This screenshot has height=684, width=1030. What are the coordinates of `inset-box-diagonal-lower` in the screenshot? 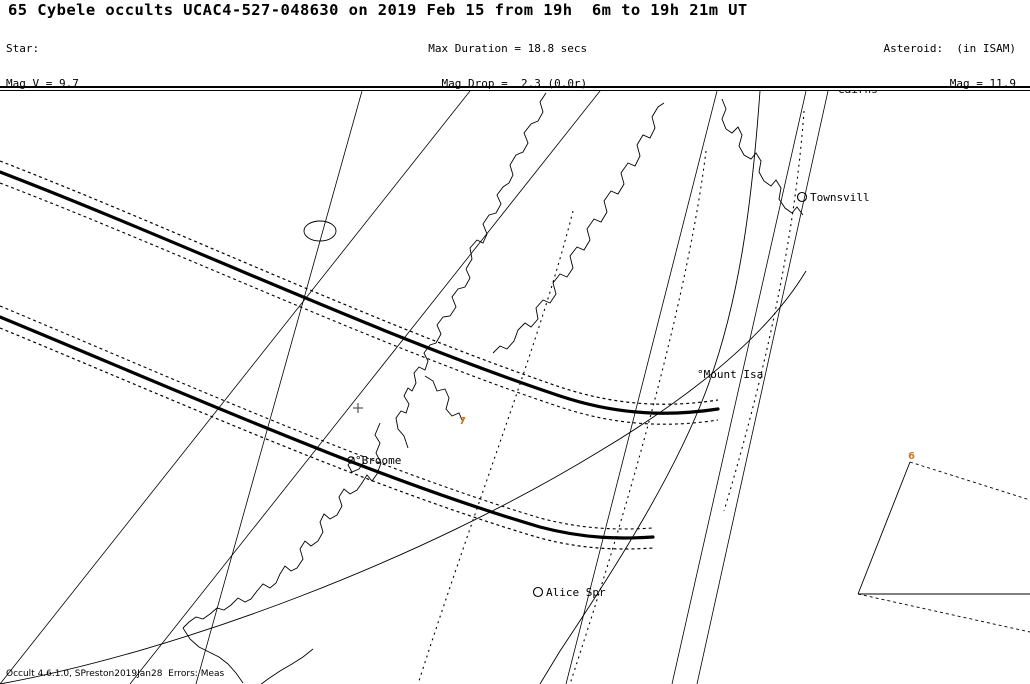 It's located at (943, 613).